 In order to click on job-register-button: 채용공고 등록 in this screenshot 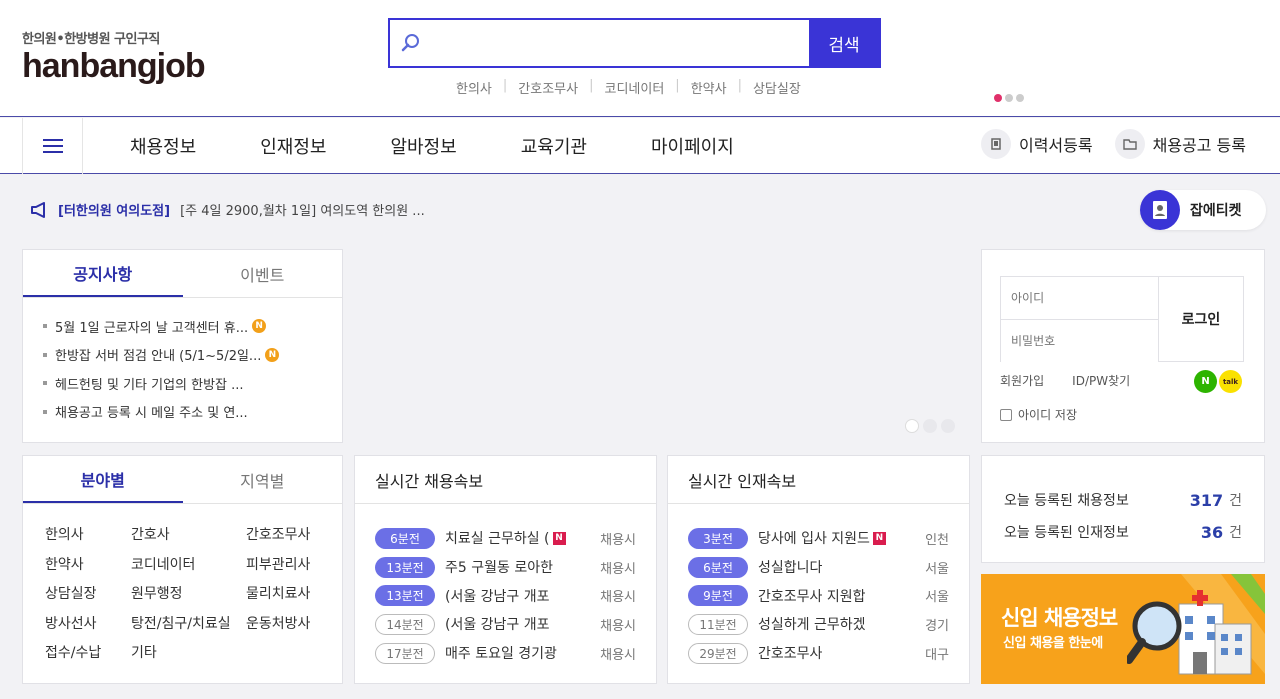, I will do `click(1180, 144)`.